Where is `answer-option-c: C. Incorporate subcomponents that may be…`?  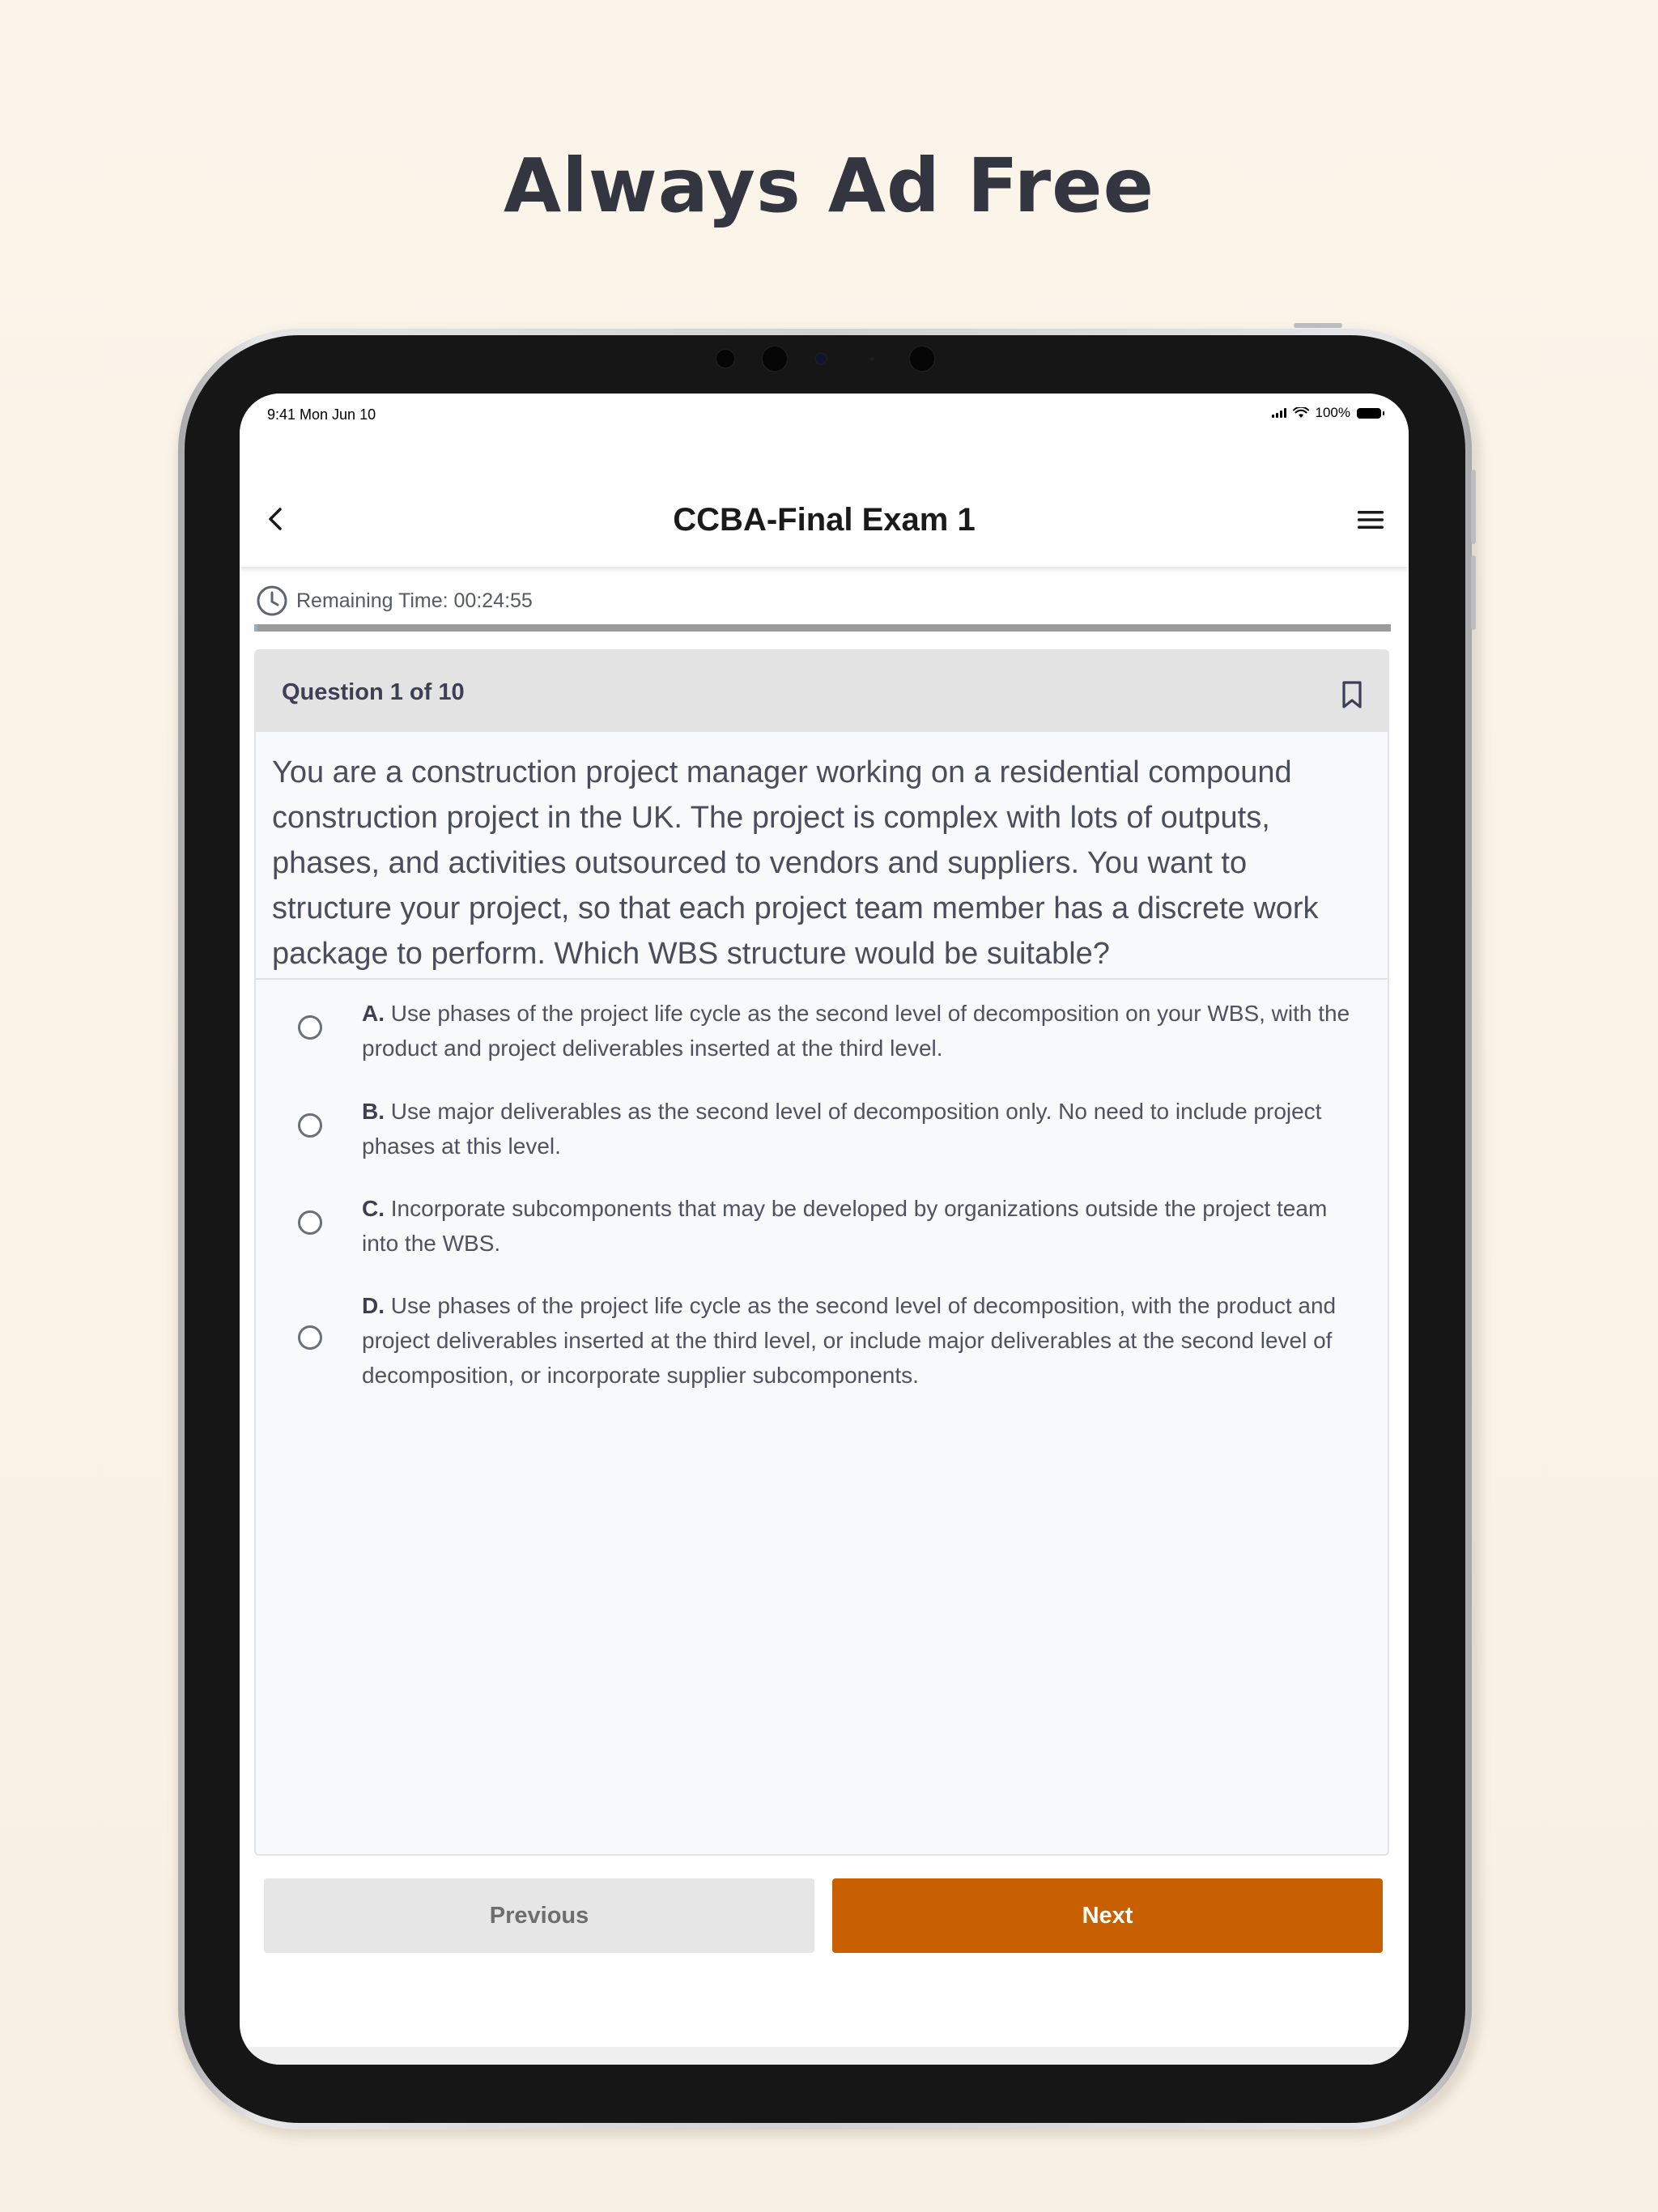
answer-option-c: C. Incorporate subcomponents that may be… is located at coordinates (822, 1230).